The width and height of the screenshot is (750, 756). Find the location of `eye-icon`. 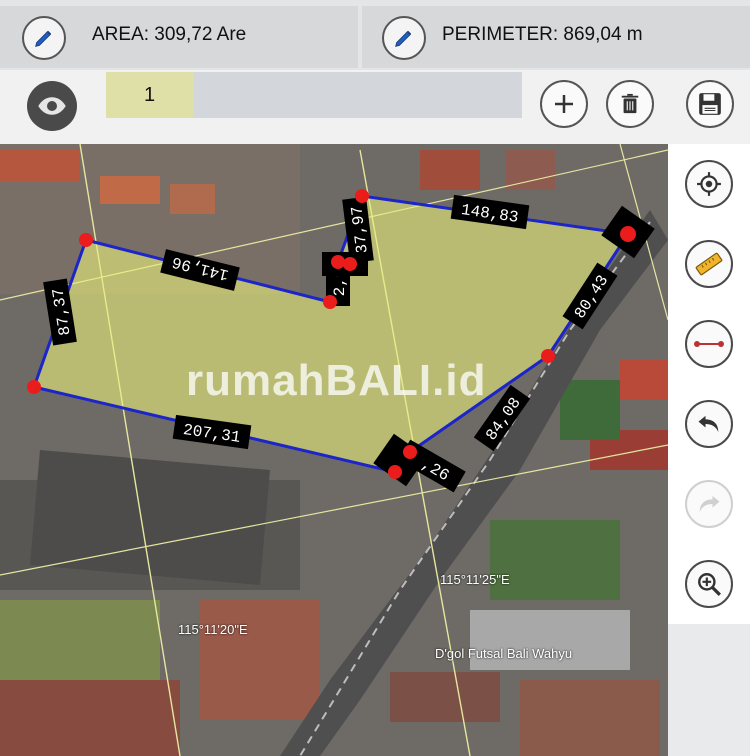

eye-icon is located at coordinates (52, 106).